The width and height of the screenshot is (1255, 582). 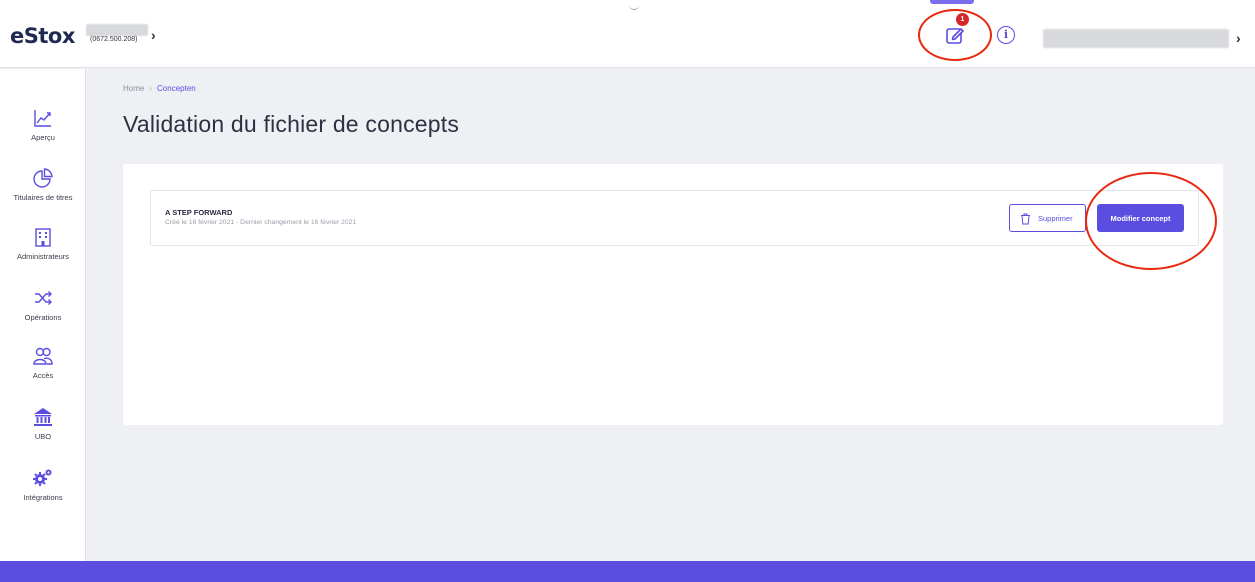 I want to click on sidebar-item-acces: Accès, so click(x=43, y=373).